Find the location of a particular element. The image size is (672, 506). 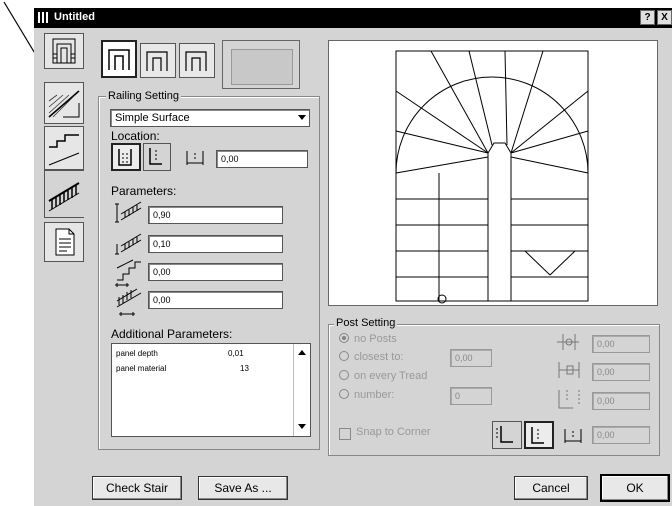

tab-listing is located at coordinates (64, 242).